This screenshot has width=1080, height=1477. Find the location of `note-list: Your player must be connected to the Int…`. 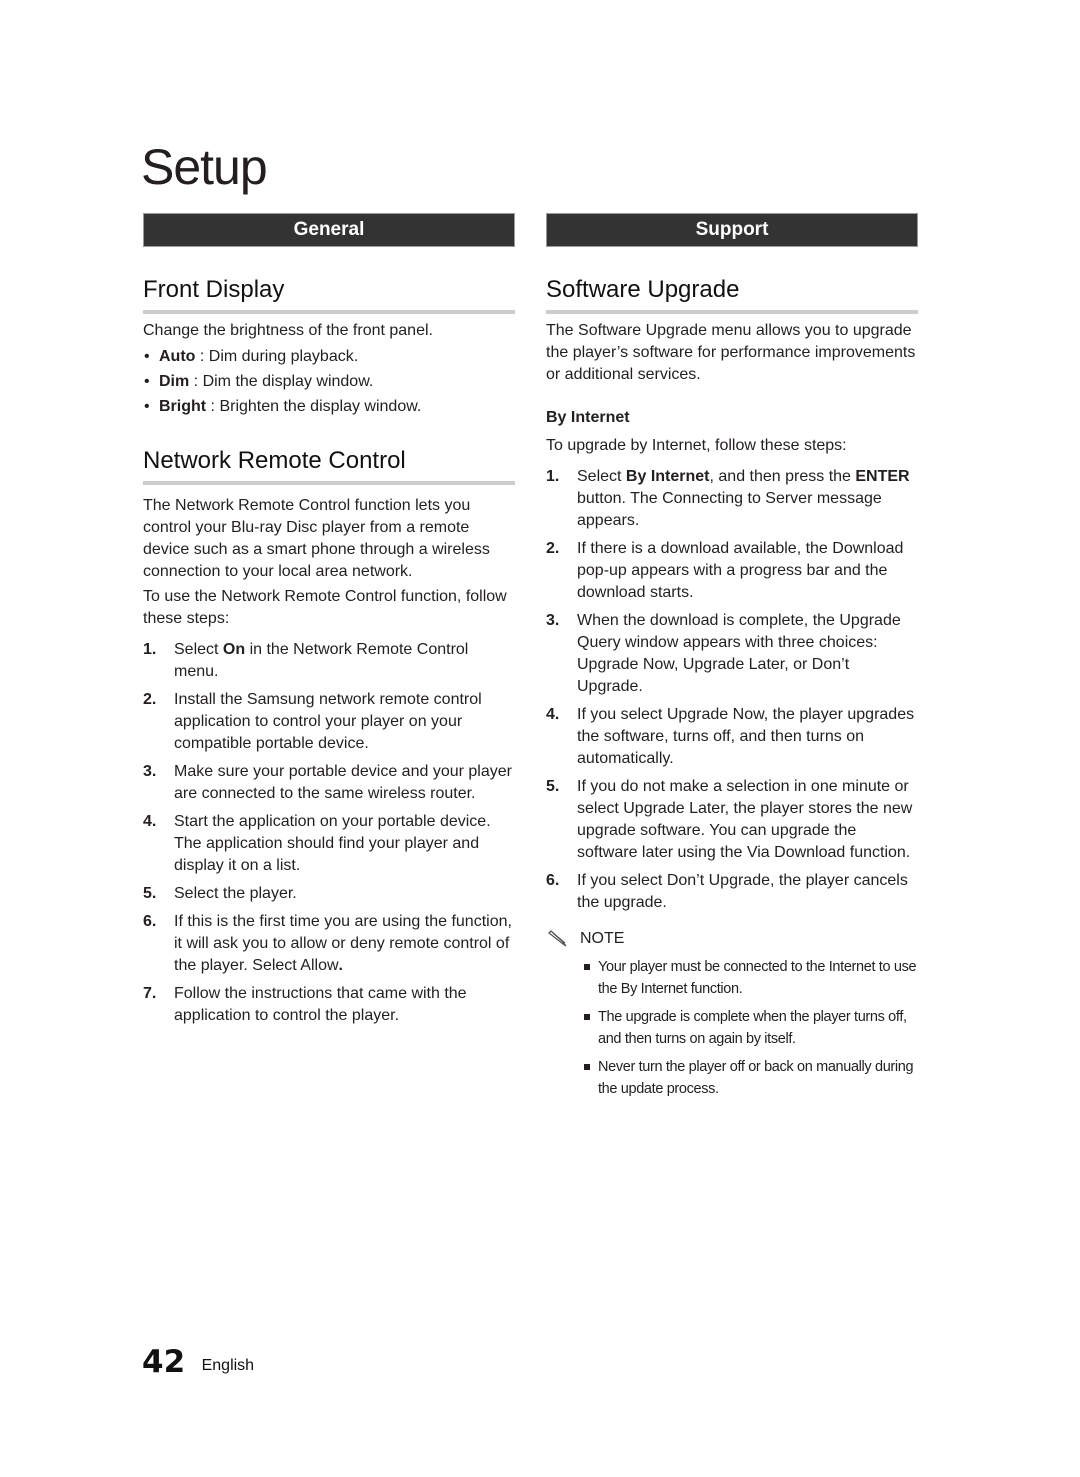

note-list: Your player must be connected to the Int… is located at coordinates (732, 1028).